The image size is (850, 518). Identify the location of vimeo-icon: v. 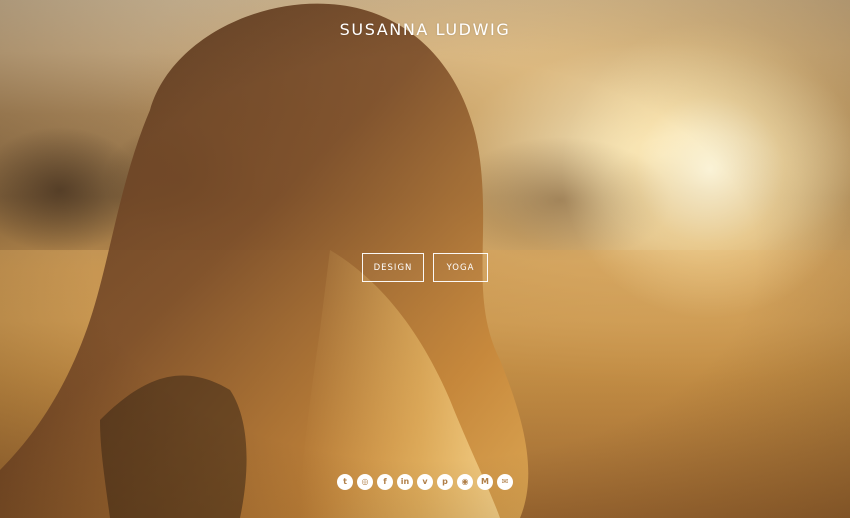
(425, 482).